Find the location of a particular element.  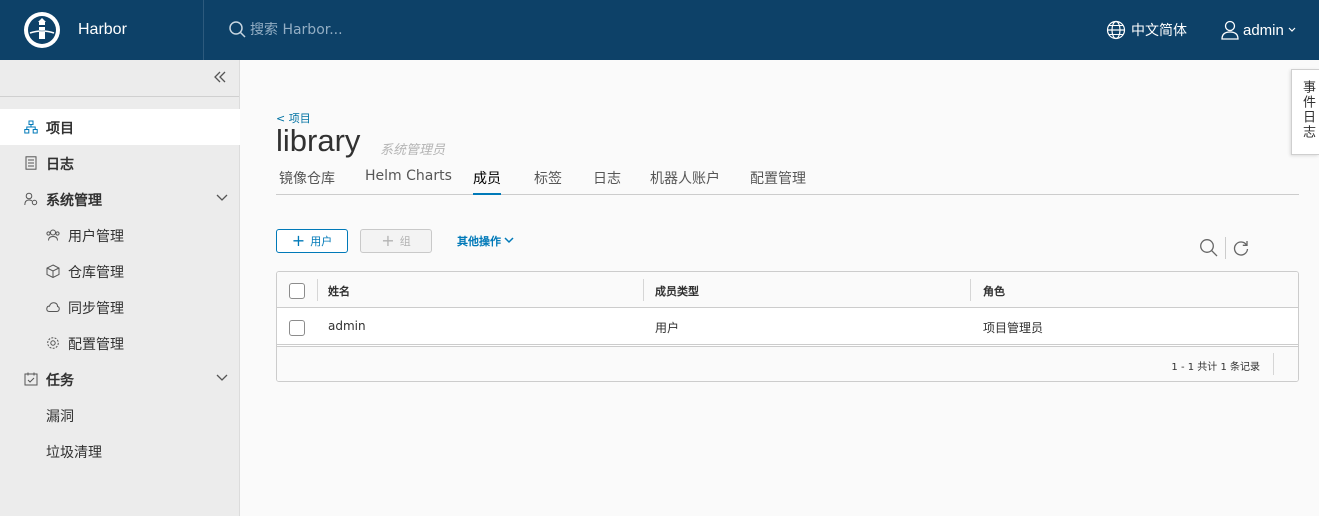

harbor-logo-icon is located at coordinates (42, 30).